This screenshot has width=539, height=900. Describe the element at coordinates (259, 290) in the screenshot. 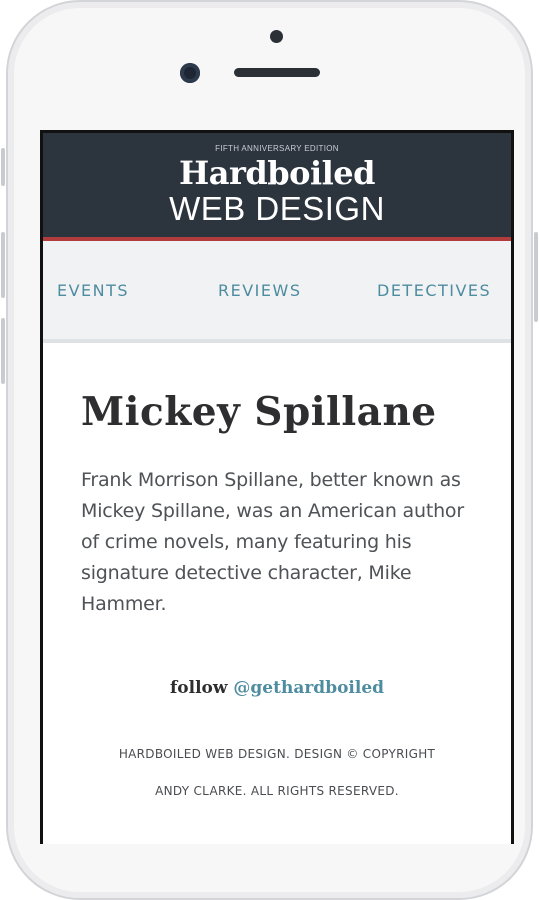

I see `nav-link-reviews: REVIEWS` at that location.